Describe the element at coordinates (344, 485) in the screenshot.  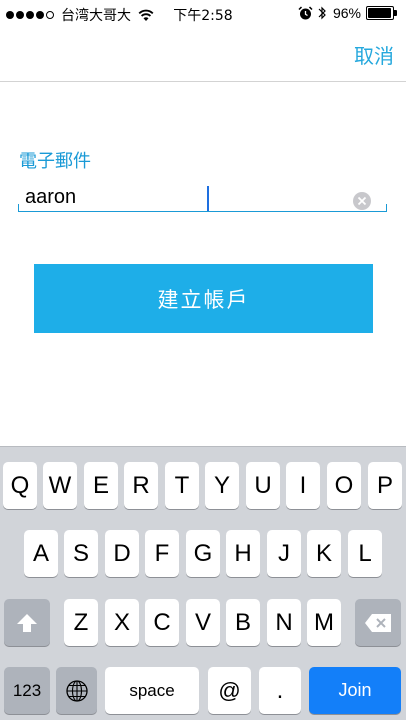
I see `key-o: O` at that location.